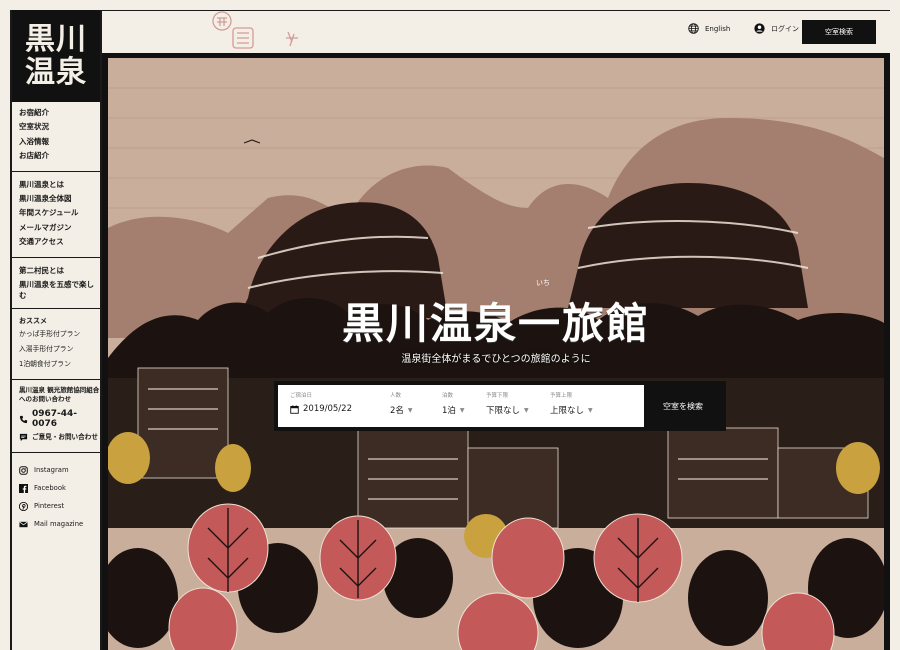 The image size is (900, 650). Describe the element at coordinates (497, 396) in the screenshot. I see `price-min-label: 予算下限` at that location.